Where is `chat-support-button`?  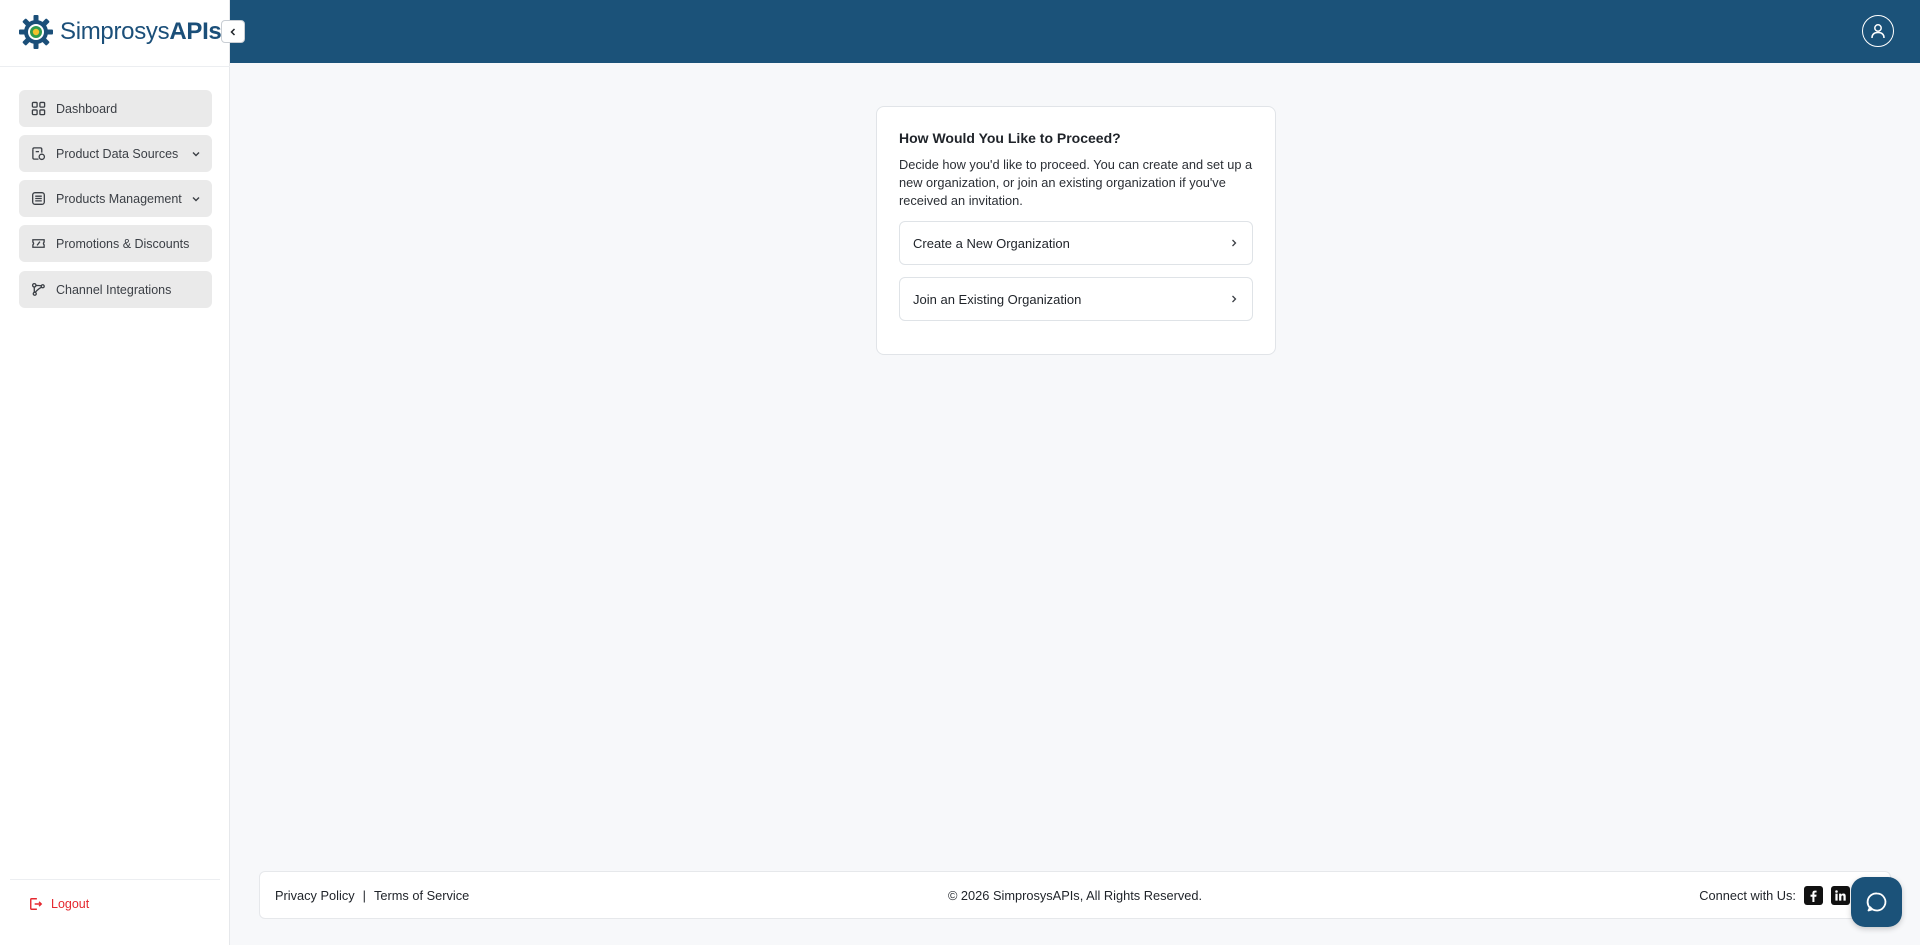 chat-support-button is located at coordinates (1876, 902).